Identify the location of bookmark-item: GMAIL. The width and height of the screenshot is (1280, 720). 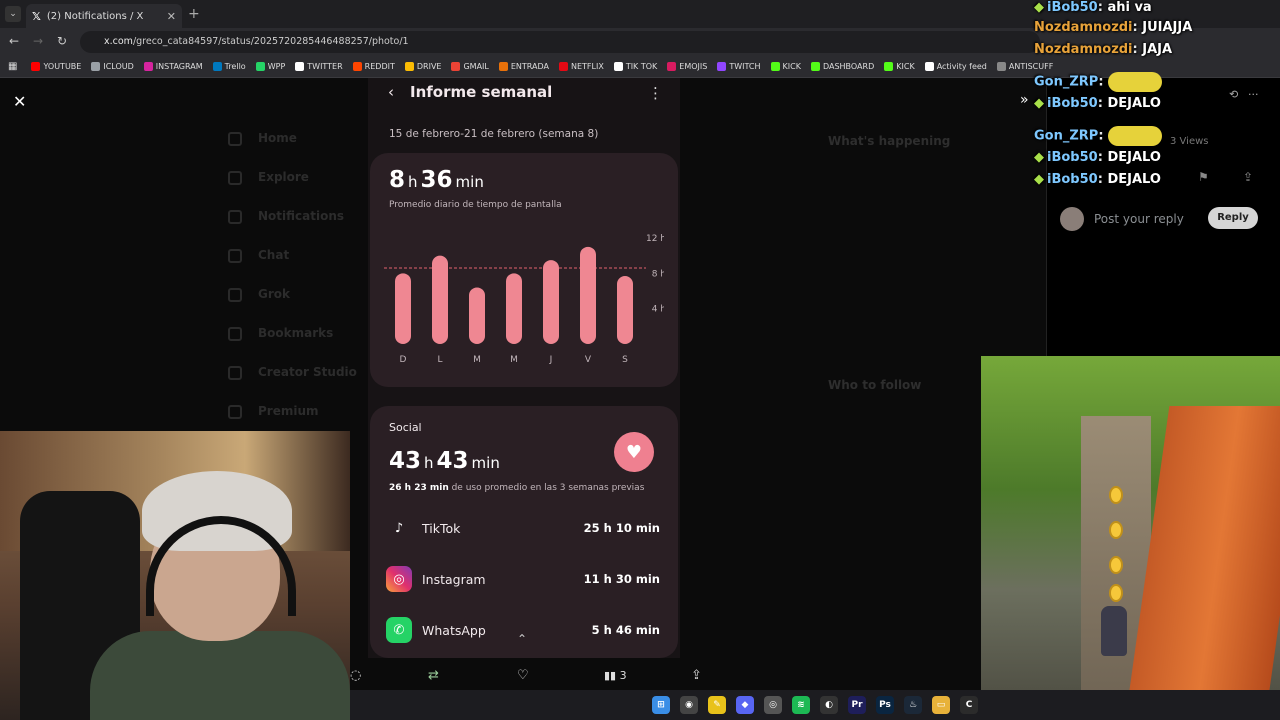
(470, 66).